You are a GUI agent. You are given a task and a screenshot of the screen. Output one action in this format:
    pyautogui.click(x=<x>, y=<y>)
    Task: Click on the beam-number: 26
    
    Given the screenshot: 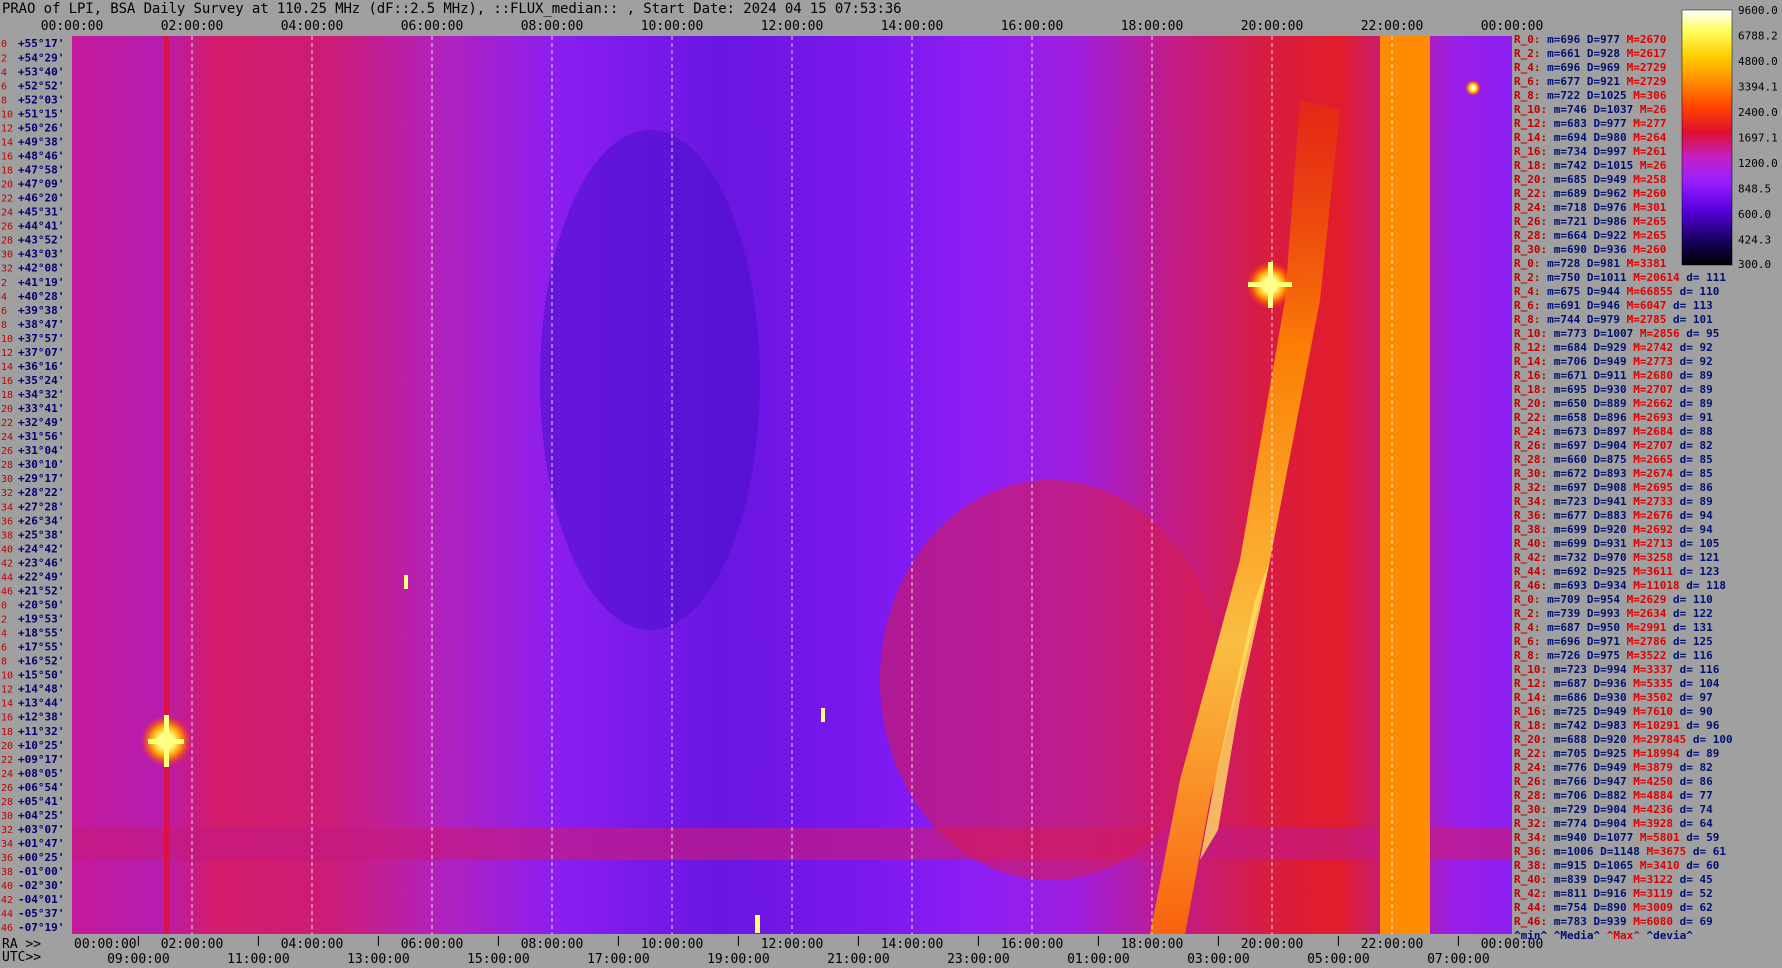 What is the action you would take?
    pyautogui.click(x=7, y=451)
    